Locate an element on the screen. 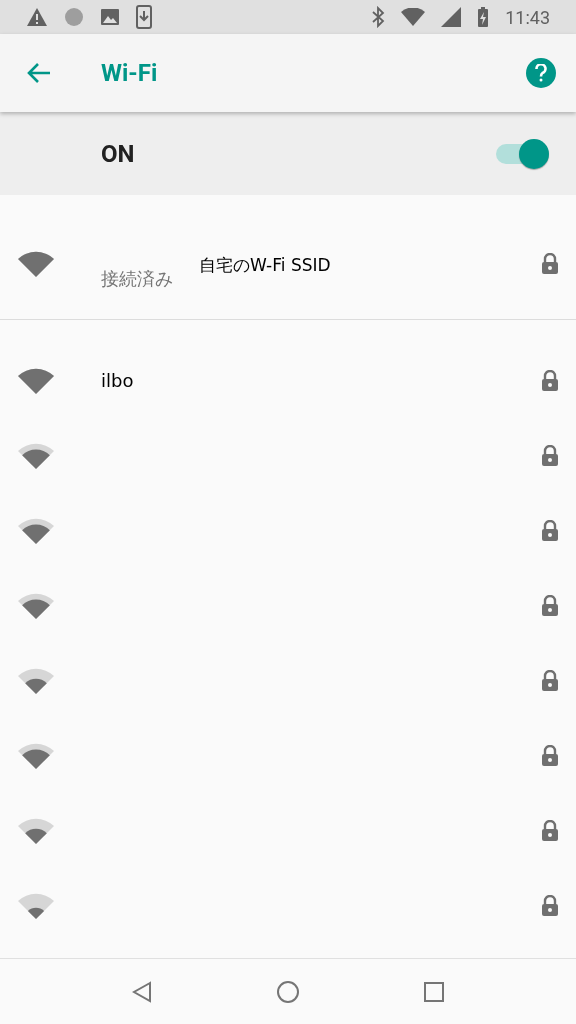 This screenshot has width=576, height=1024. network-name: 自宅のW-Fi SSID is located at coordinates (265, 265).